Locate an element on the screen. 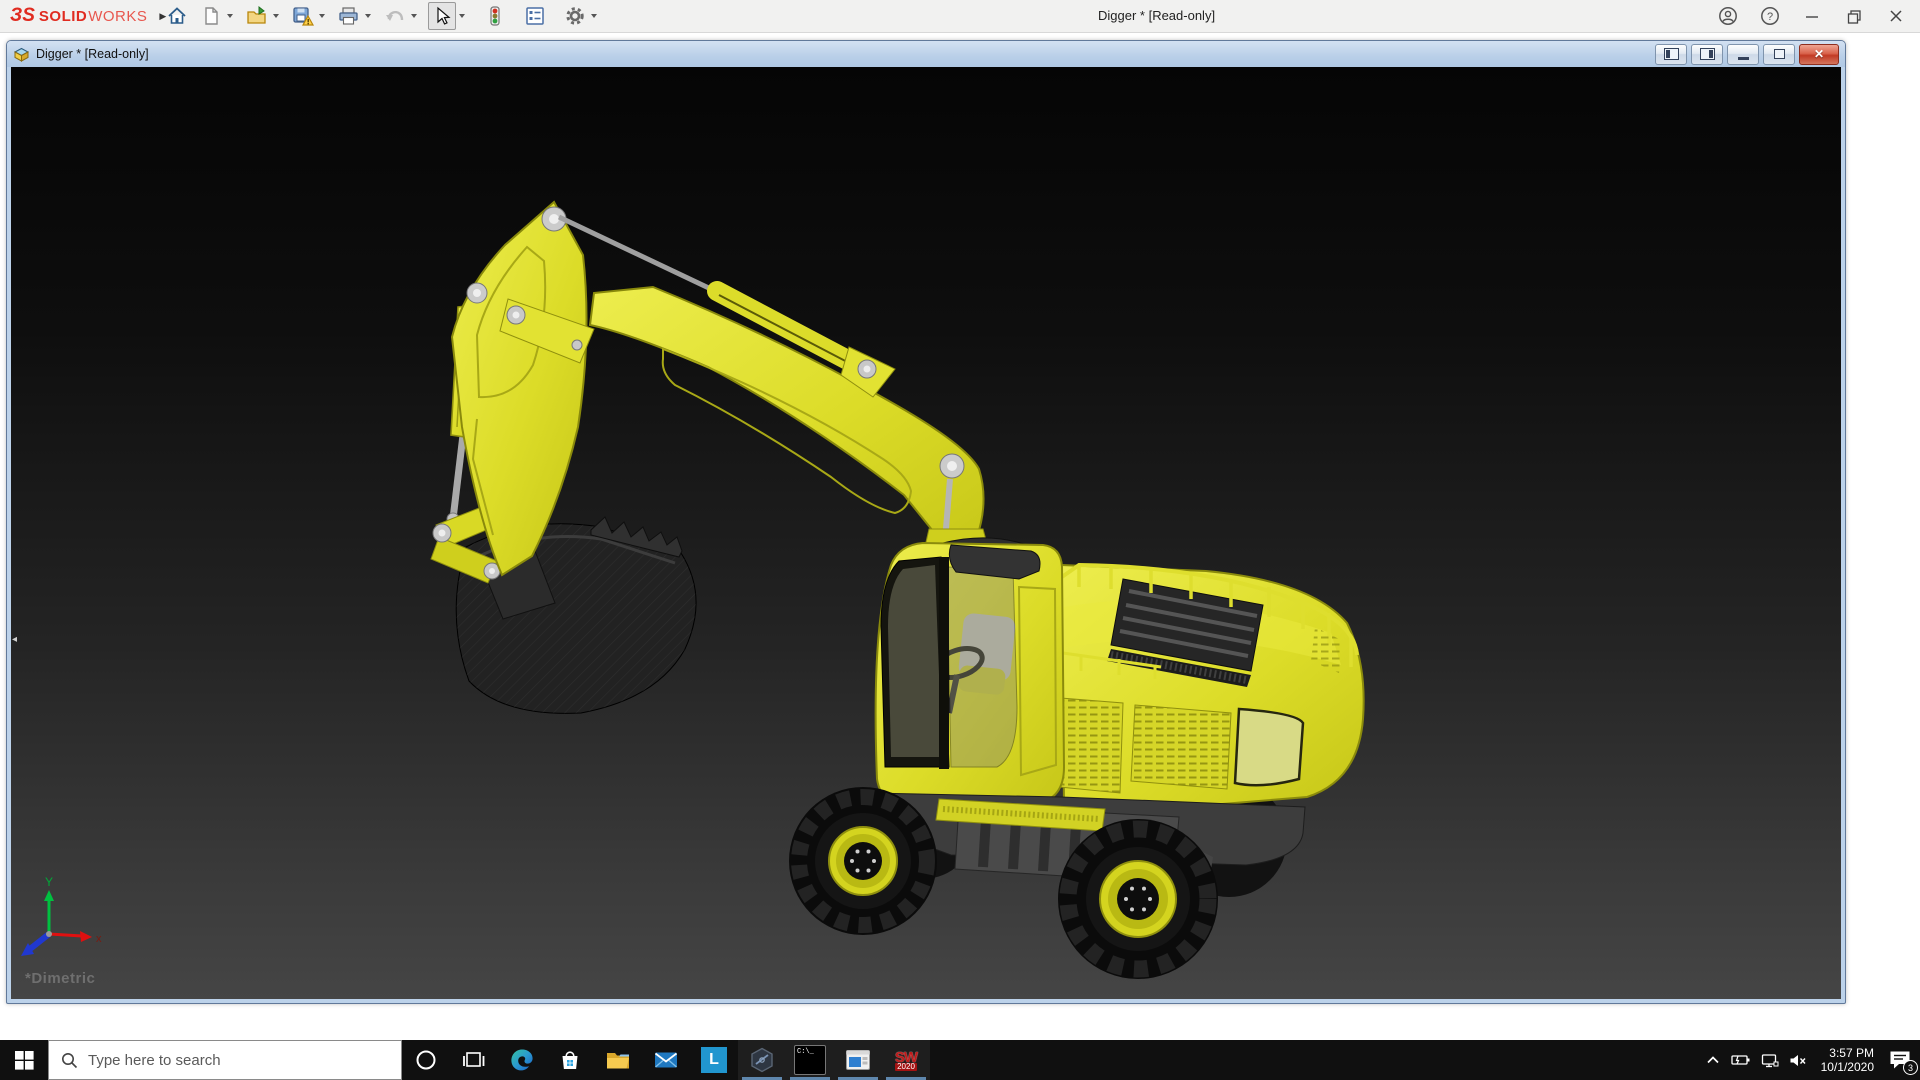 The height and width of the screenshot is (1080, 1920). undo-icon is located at coordinates (395, 16).